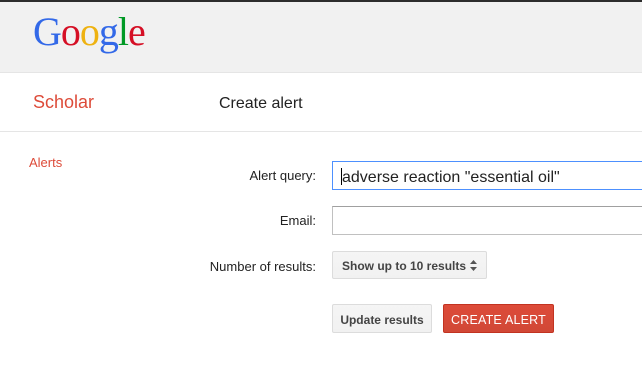  I want to click on sidebar-alerts-link: Alerts, so click(45, 162).